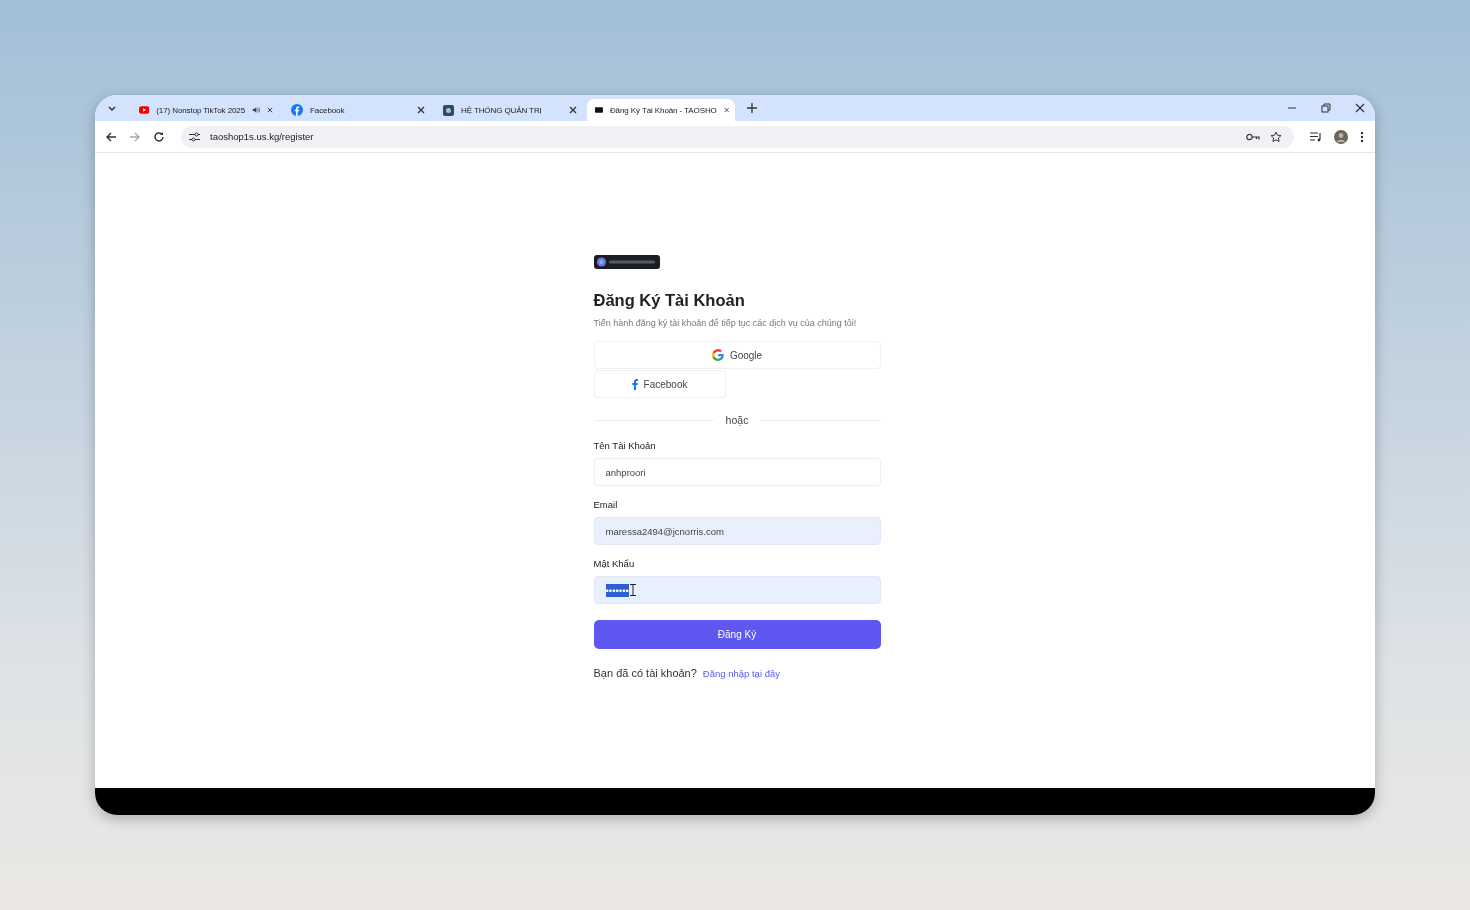 The width and height of the screenshot is (1470, 910). What do you see at coordinates (632, 590) in the screenshot?
I see `text-cursor-icon` at bounding box center [632, 590].